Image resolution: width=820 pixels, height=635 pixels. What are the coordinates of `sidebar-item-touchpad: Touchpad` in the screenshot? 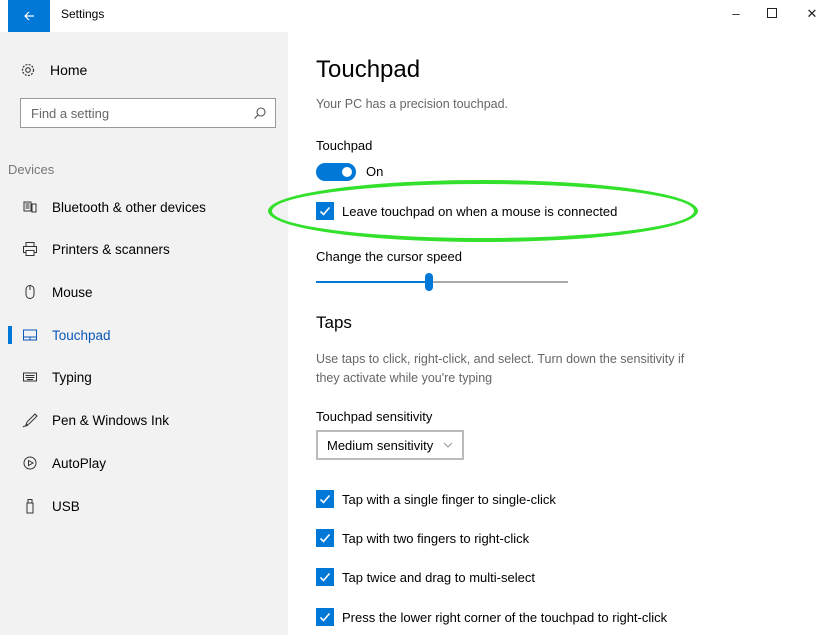 It's located at (144, 335).